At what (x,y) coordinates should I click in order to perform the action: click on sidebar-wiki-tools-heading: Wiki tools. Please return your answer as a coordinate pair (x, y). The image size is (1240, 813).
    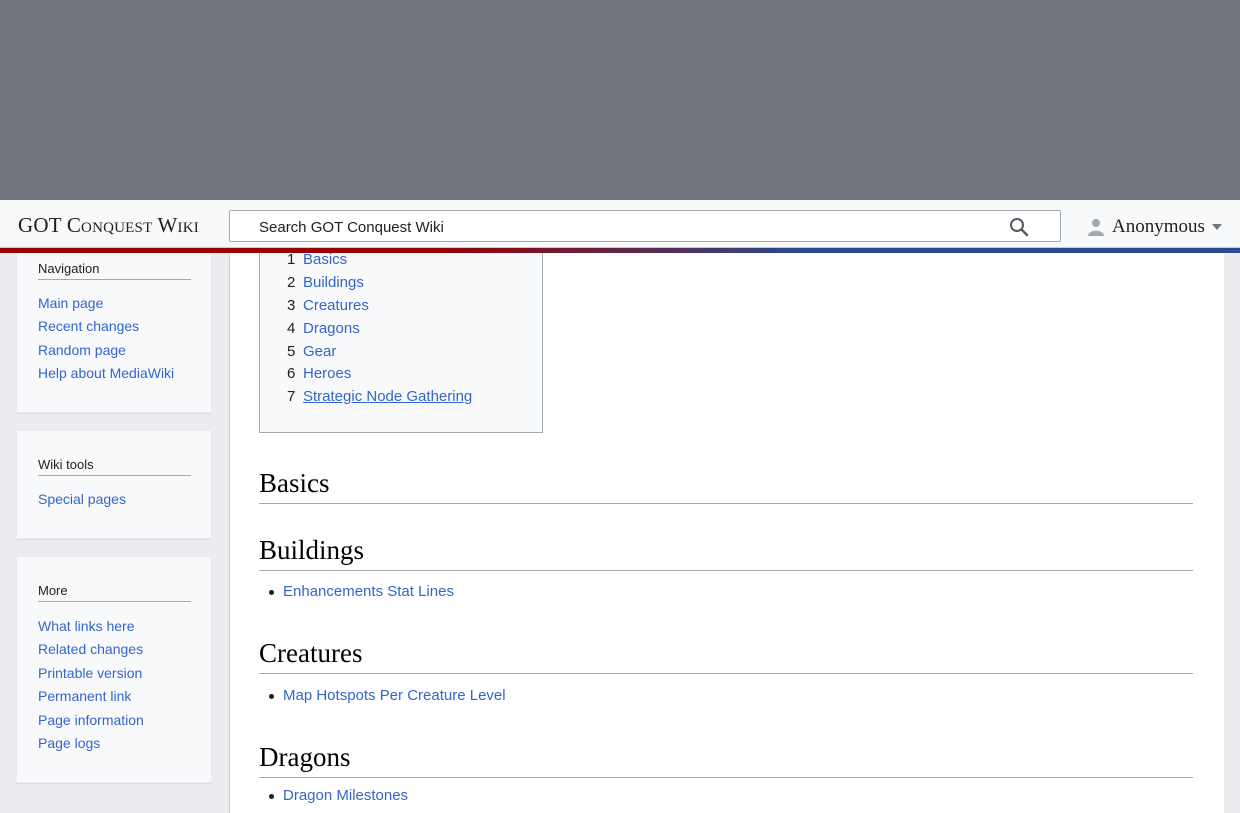
    Looking at the image, I should click on (114, 466).